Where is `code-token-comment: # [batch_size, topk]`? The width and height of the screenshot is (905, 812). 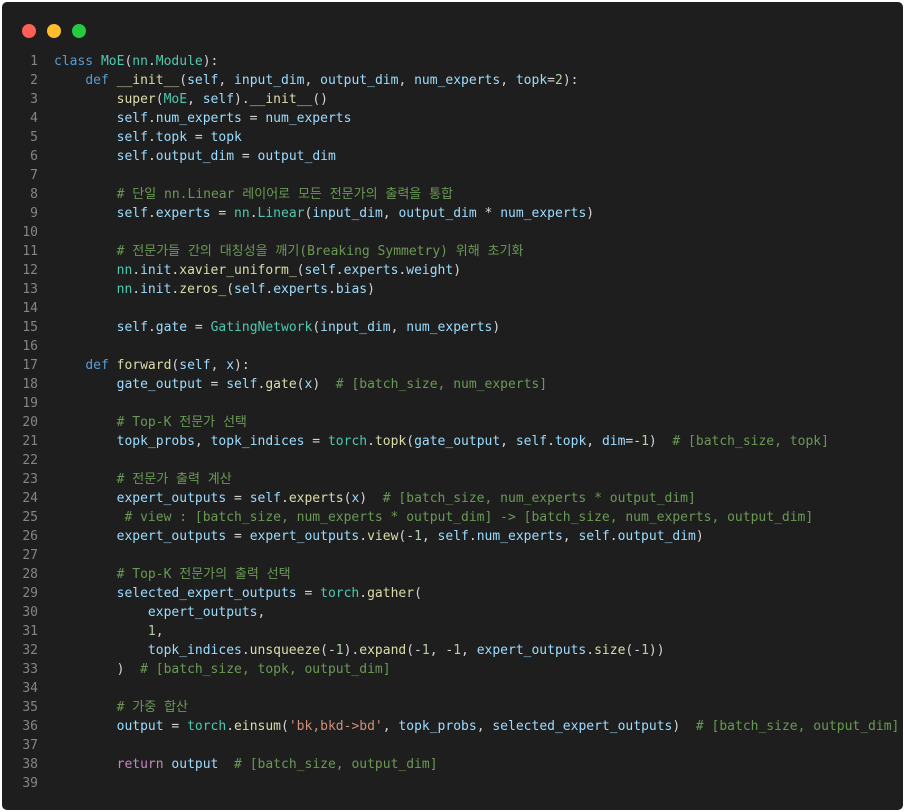
code-token-comment: # [batch_size, topk] is located at coordinates (750, 441).